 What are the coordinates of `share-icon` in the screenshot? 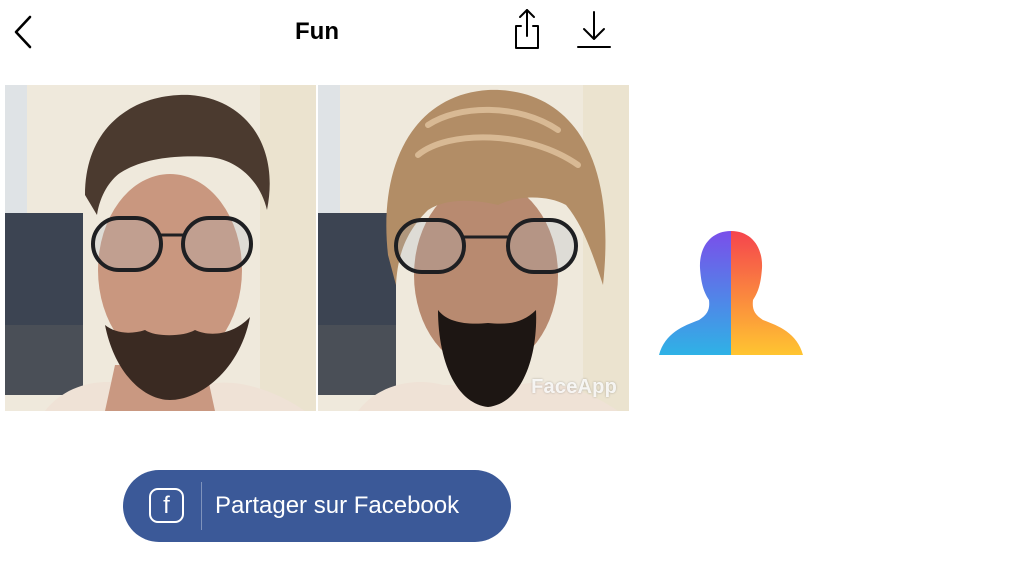 It's located at (527, 29).